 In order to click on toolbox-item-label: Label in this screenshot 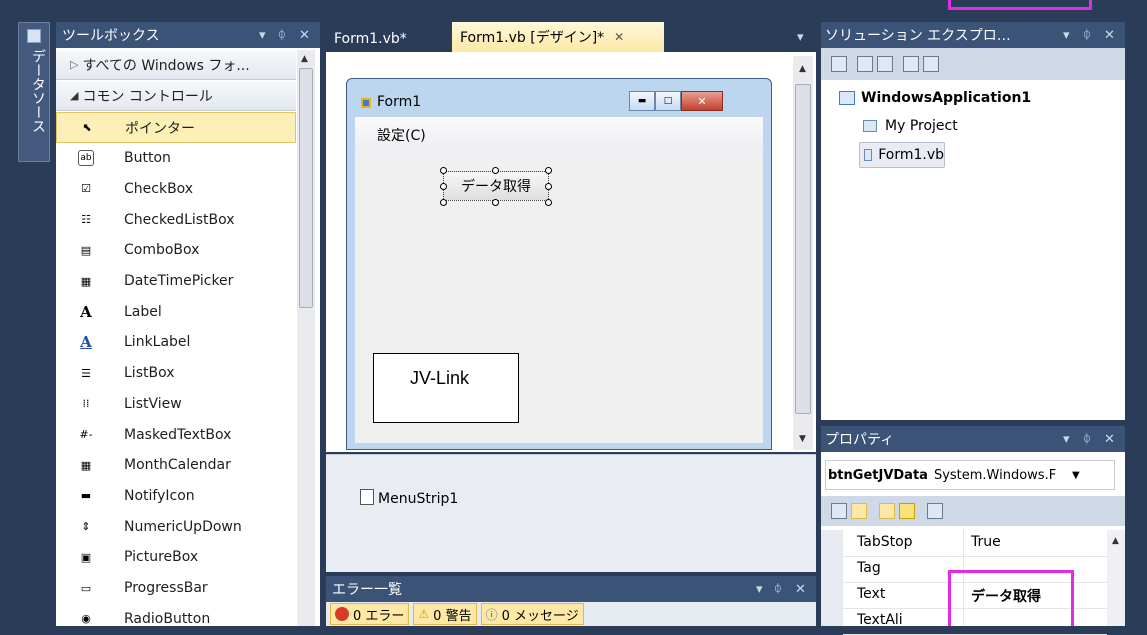, I will do `click(143, 311)`.